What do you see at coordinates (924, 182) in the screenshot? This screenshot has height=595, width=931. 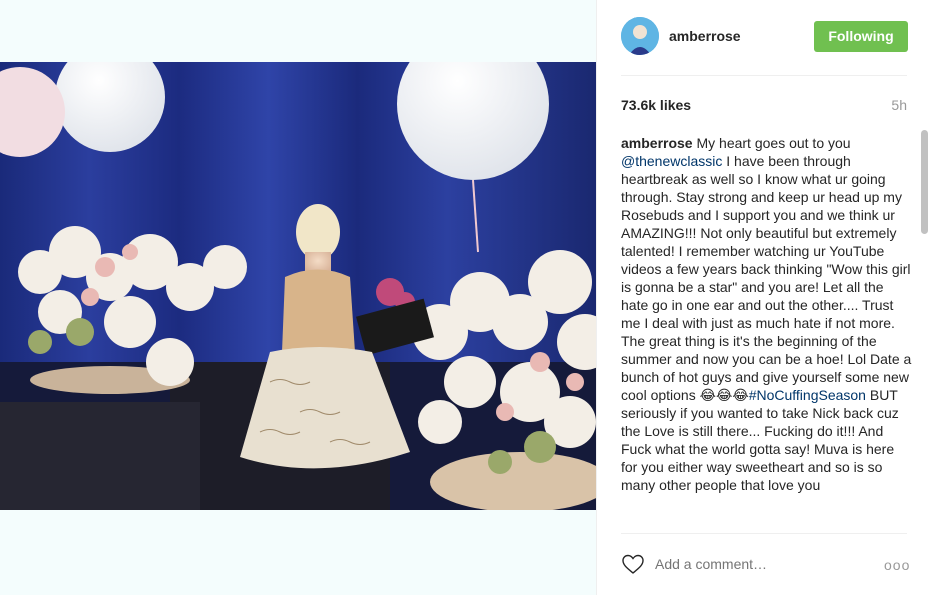 I see `scrollbar-thumb` at bounding box center [924, 182].